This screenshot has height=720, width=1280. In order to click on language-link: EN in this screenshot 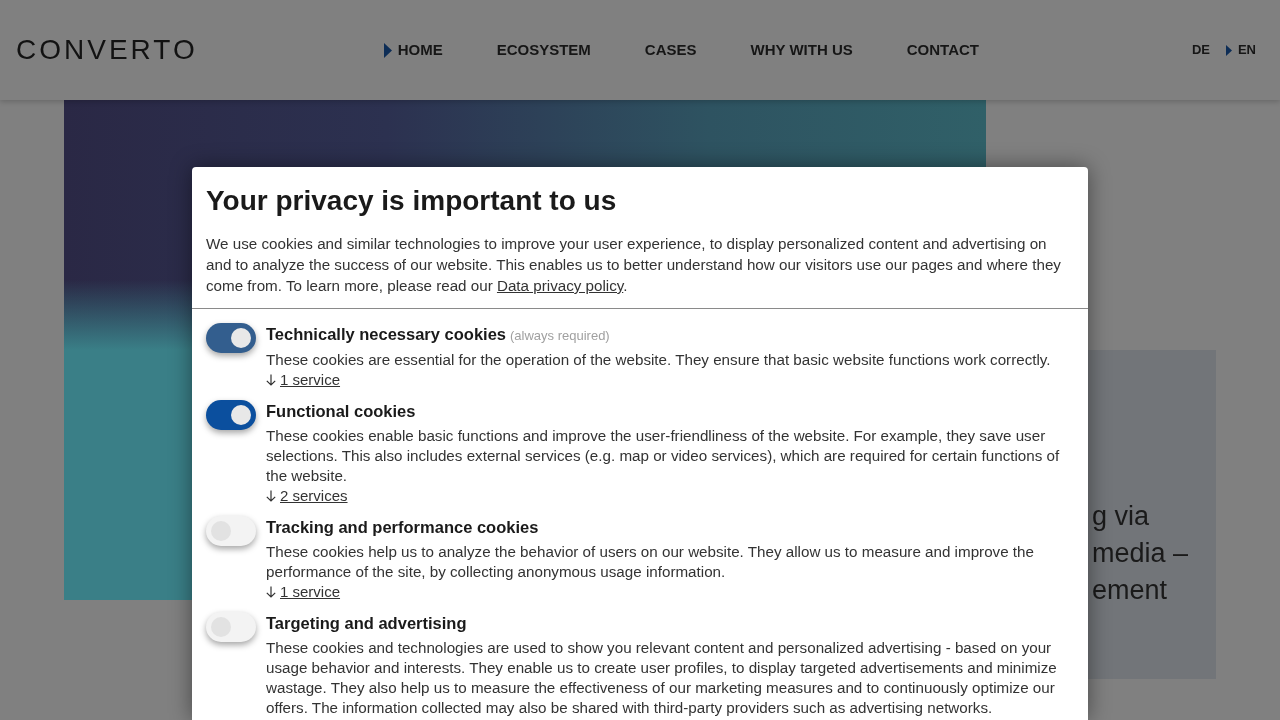, I will do `click(1240, 50)`.